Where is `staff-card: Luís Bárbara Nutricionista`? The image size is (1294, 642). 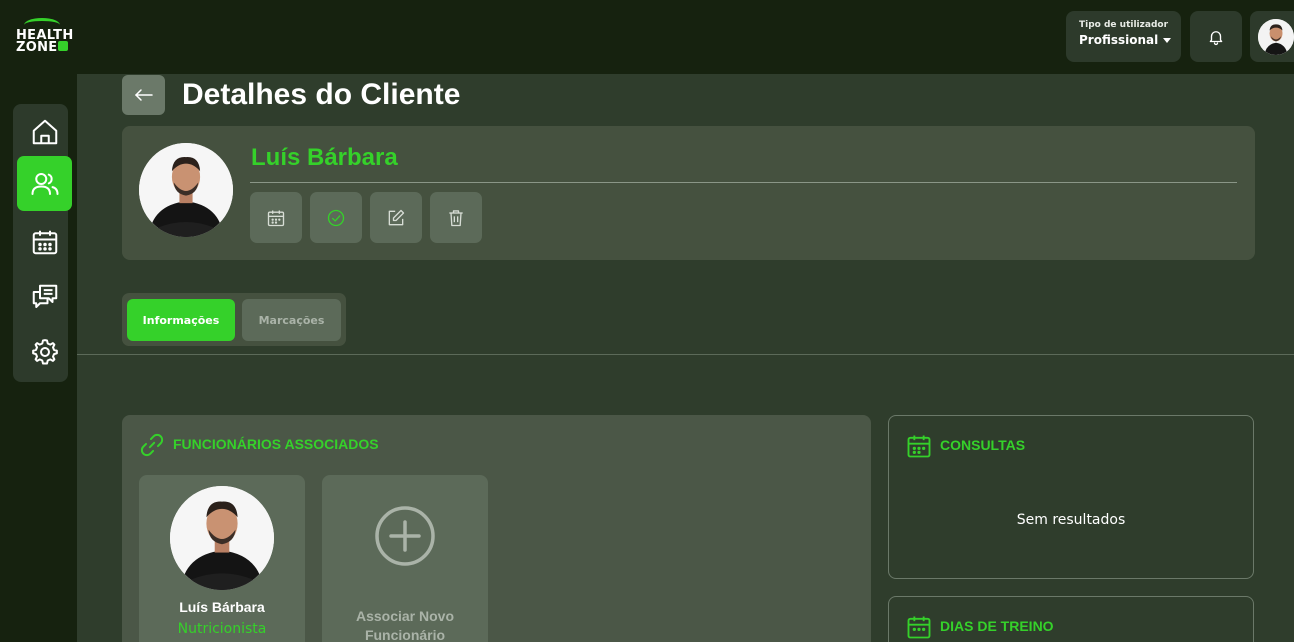
staff-card: Luís Bárbara Nutricionista is located at coordinates (222, 558).